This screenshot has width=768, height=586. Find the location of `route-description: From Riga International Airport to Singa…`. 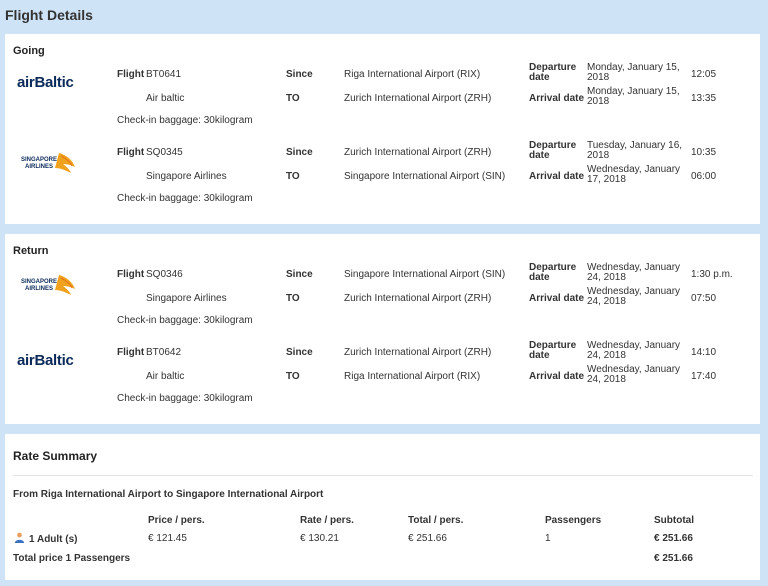

route-description: From Riga International Airport to Singa… is located at coordinates (168, 494).